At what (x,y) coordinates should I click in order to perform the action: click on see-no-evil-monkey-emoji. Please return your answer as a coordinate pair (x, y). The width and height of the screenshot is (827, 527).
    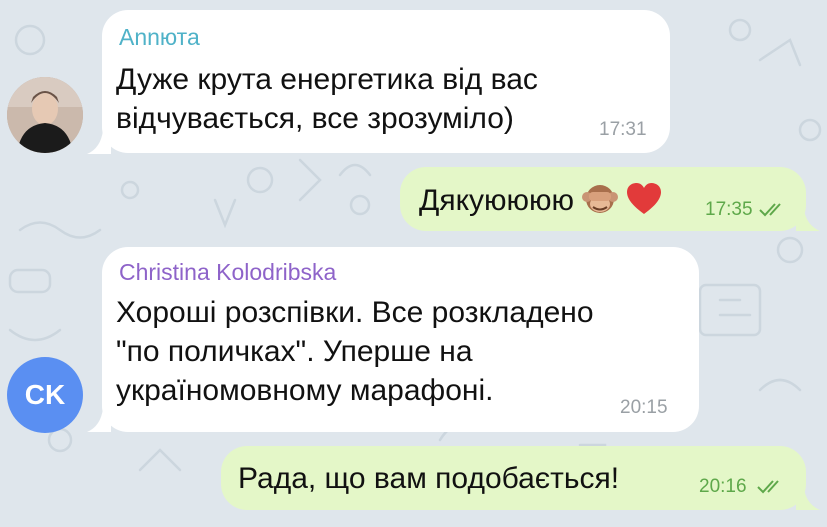
    Looking at the image, I should click on (600, 203).